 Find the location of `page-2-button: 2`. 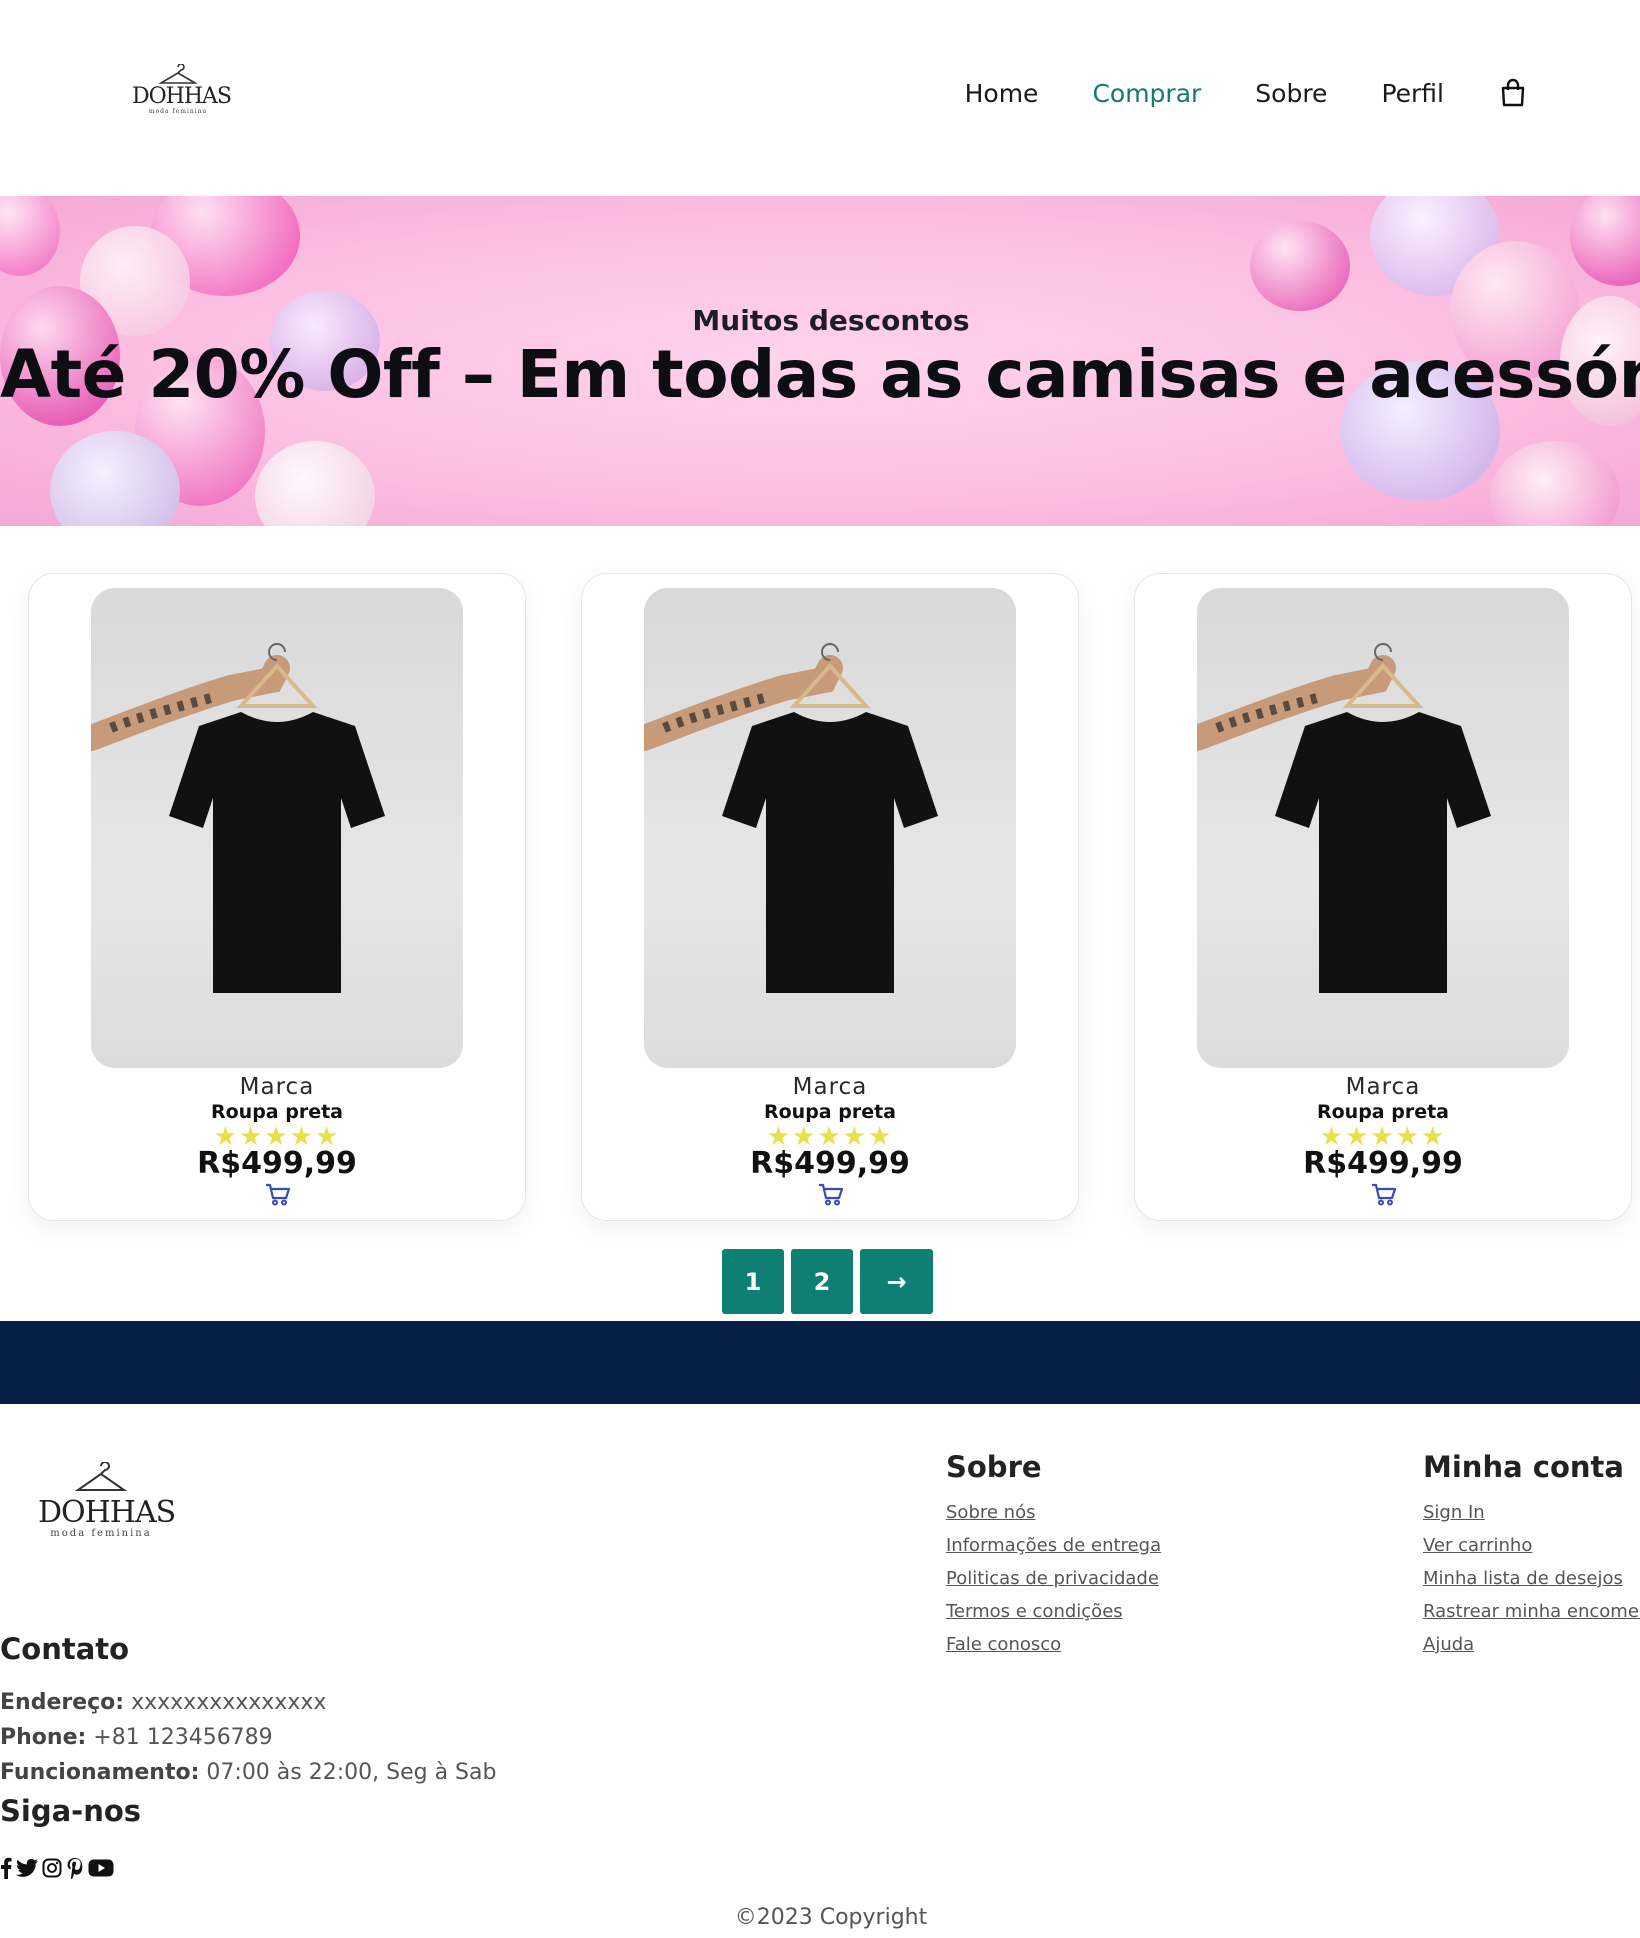

page-2-button: 2 is located at coordinates (822, 1281).